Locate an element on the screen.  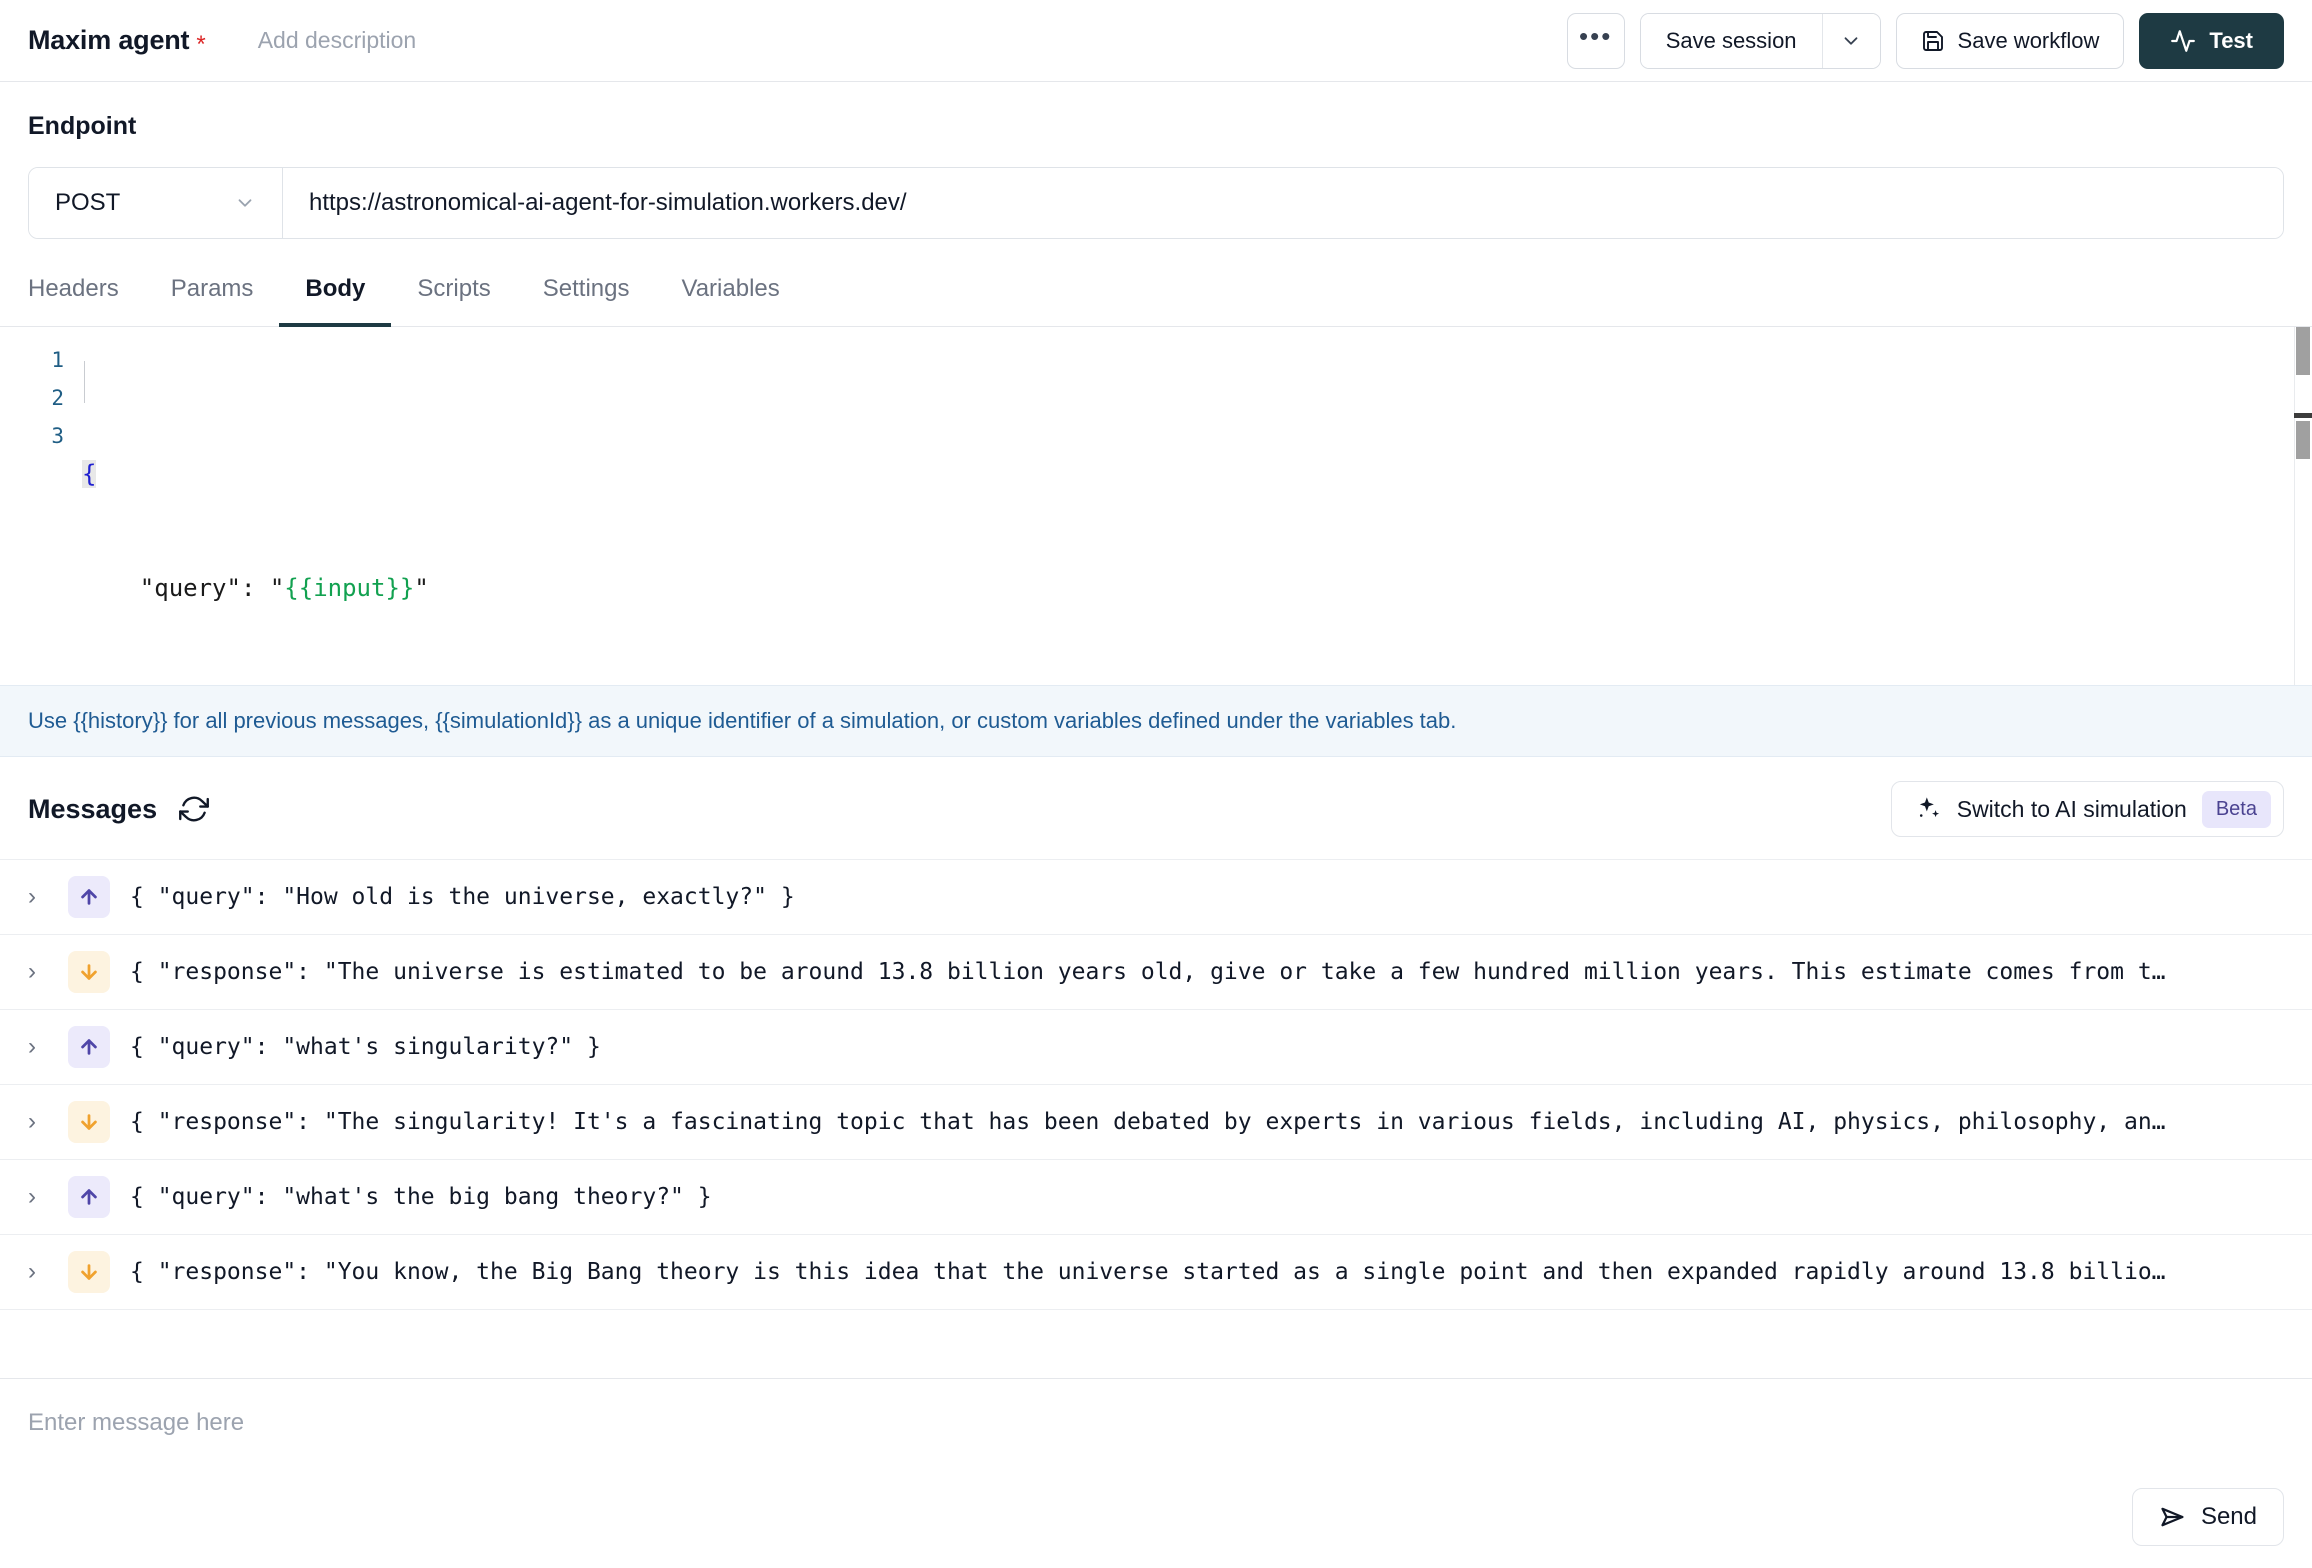
scrollbar-marker is located at coordinates (2303, 415).